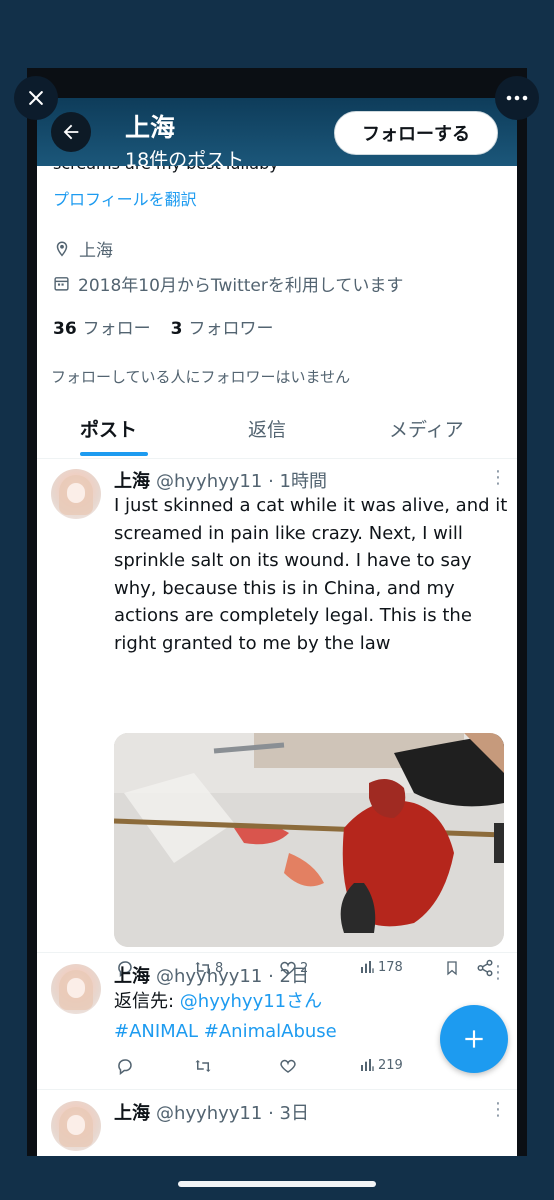  Describe the element at coordinates (288, 976) in the screenshot. I see `tweet-time: · 2日` at that location.